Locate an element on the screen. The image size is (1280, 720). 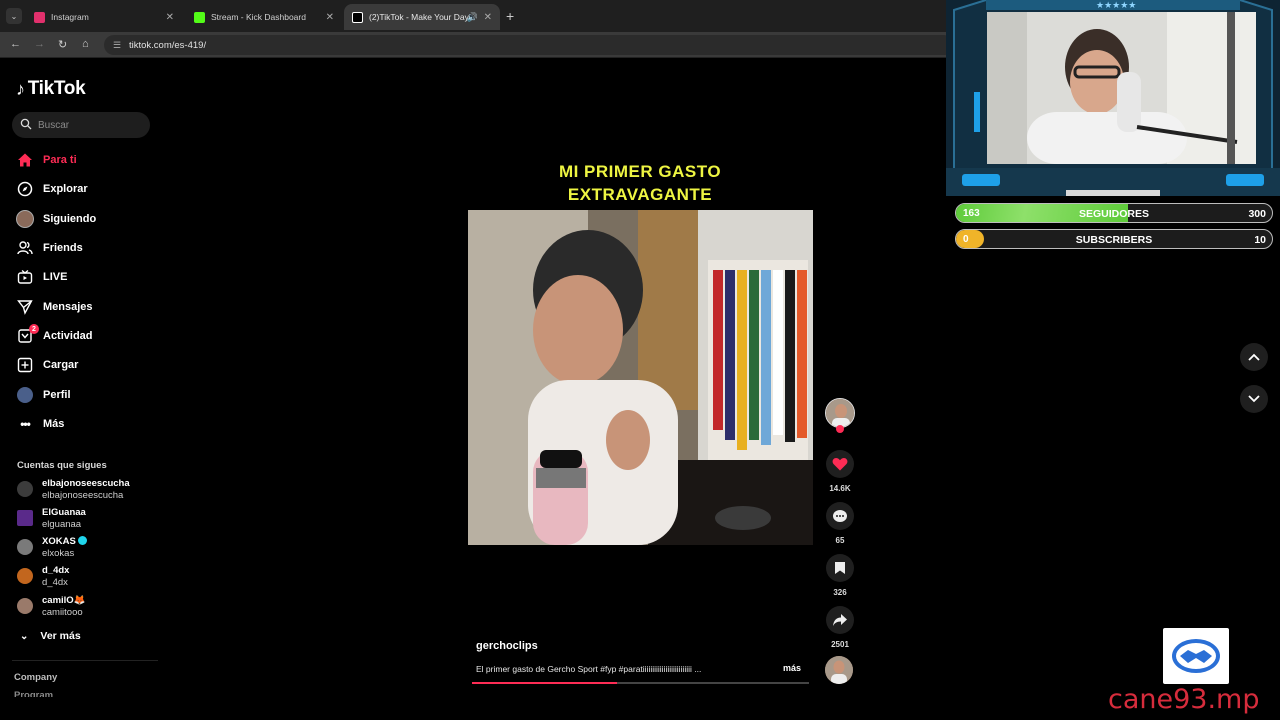
nav-live: LIVE is located at coordinates (41, 277).